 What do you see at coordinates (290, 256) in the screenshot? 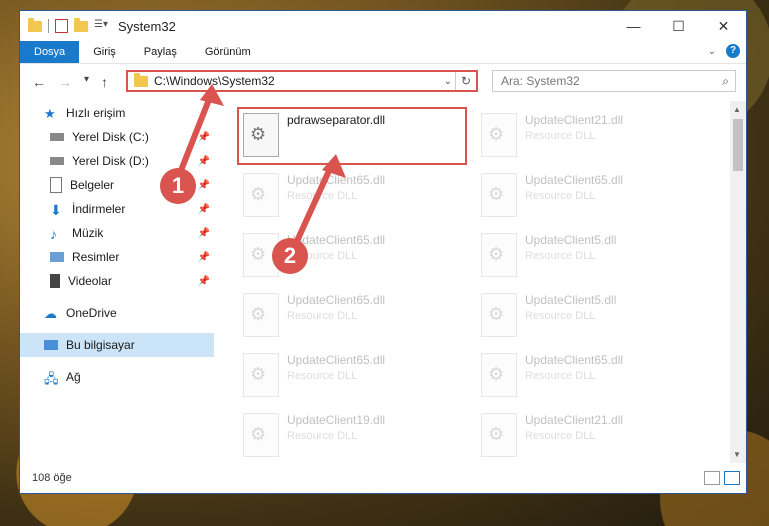
I see `callout-badge-2: 2` at bounding box center [290, 256].